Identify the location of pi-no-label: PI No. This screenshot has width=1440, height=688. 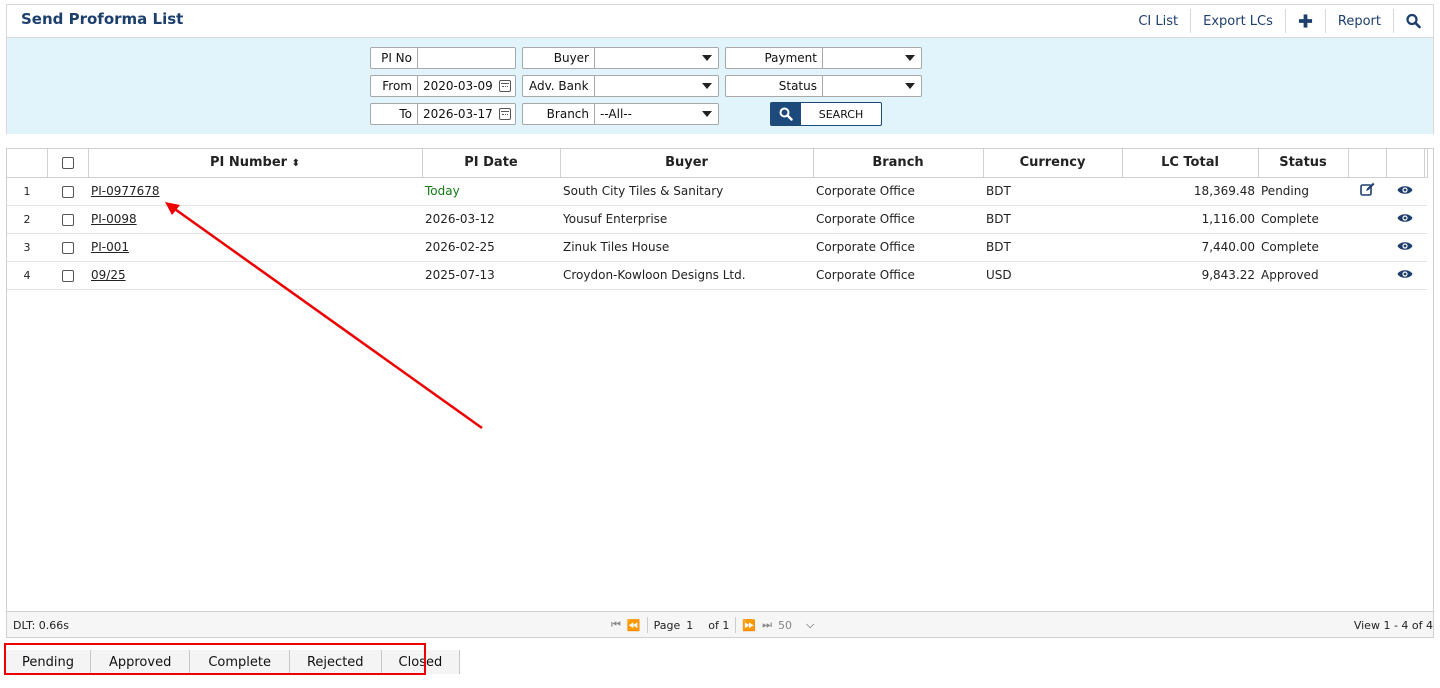
(393, 58).